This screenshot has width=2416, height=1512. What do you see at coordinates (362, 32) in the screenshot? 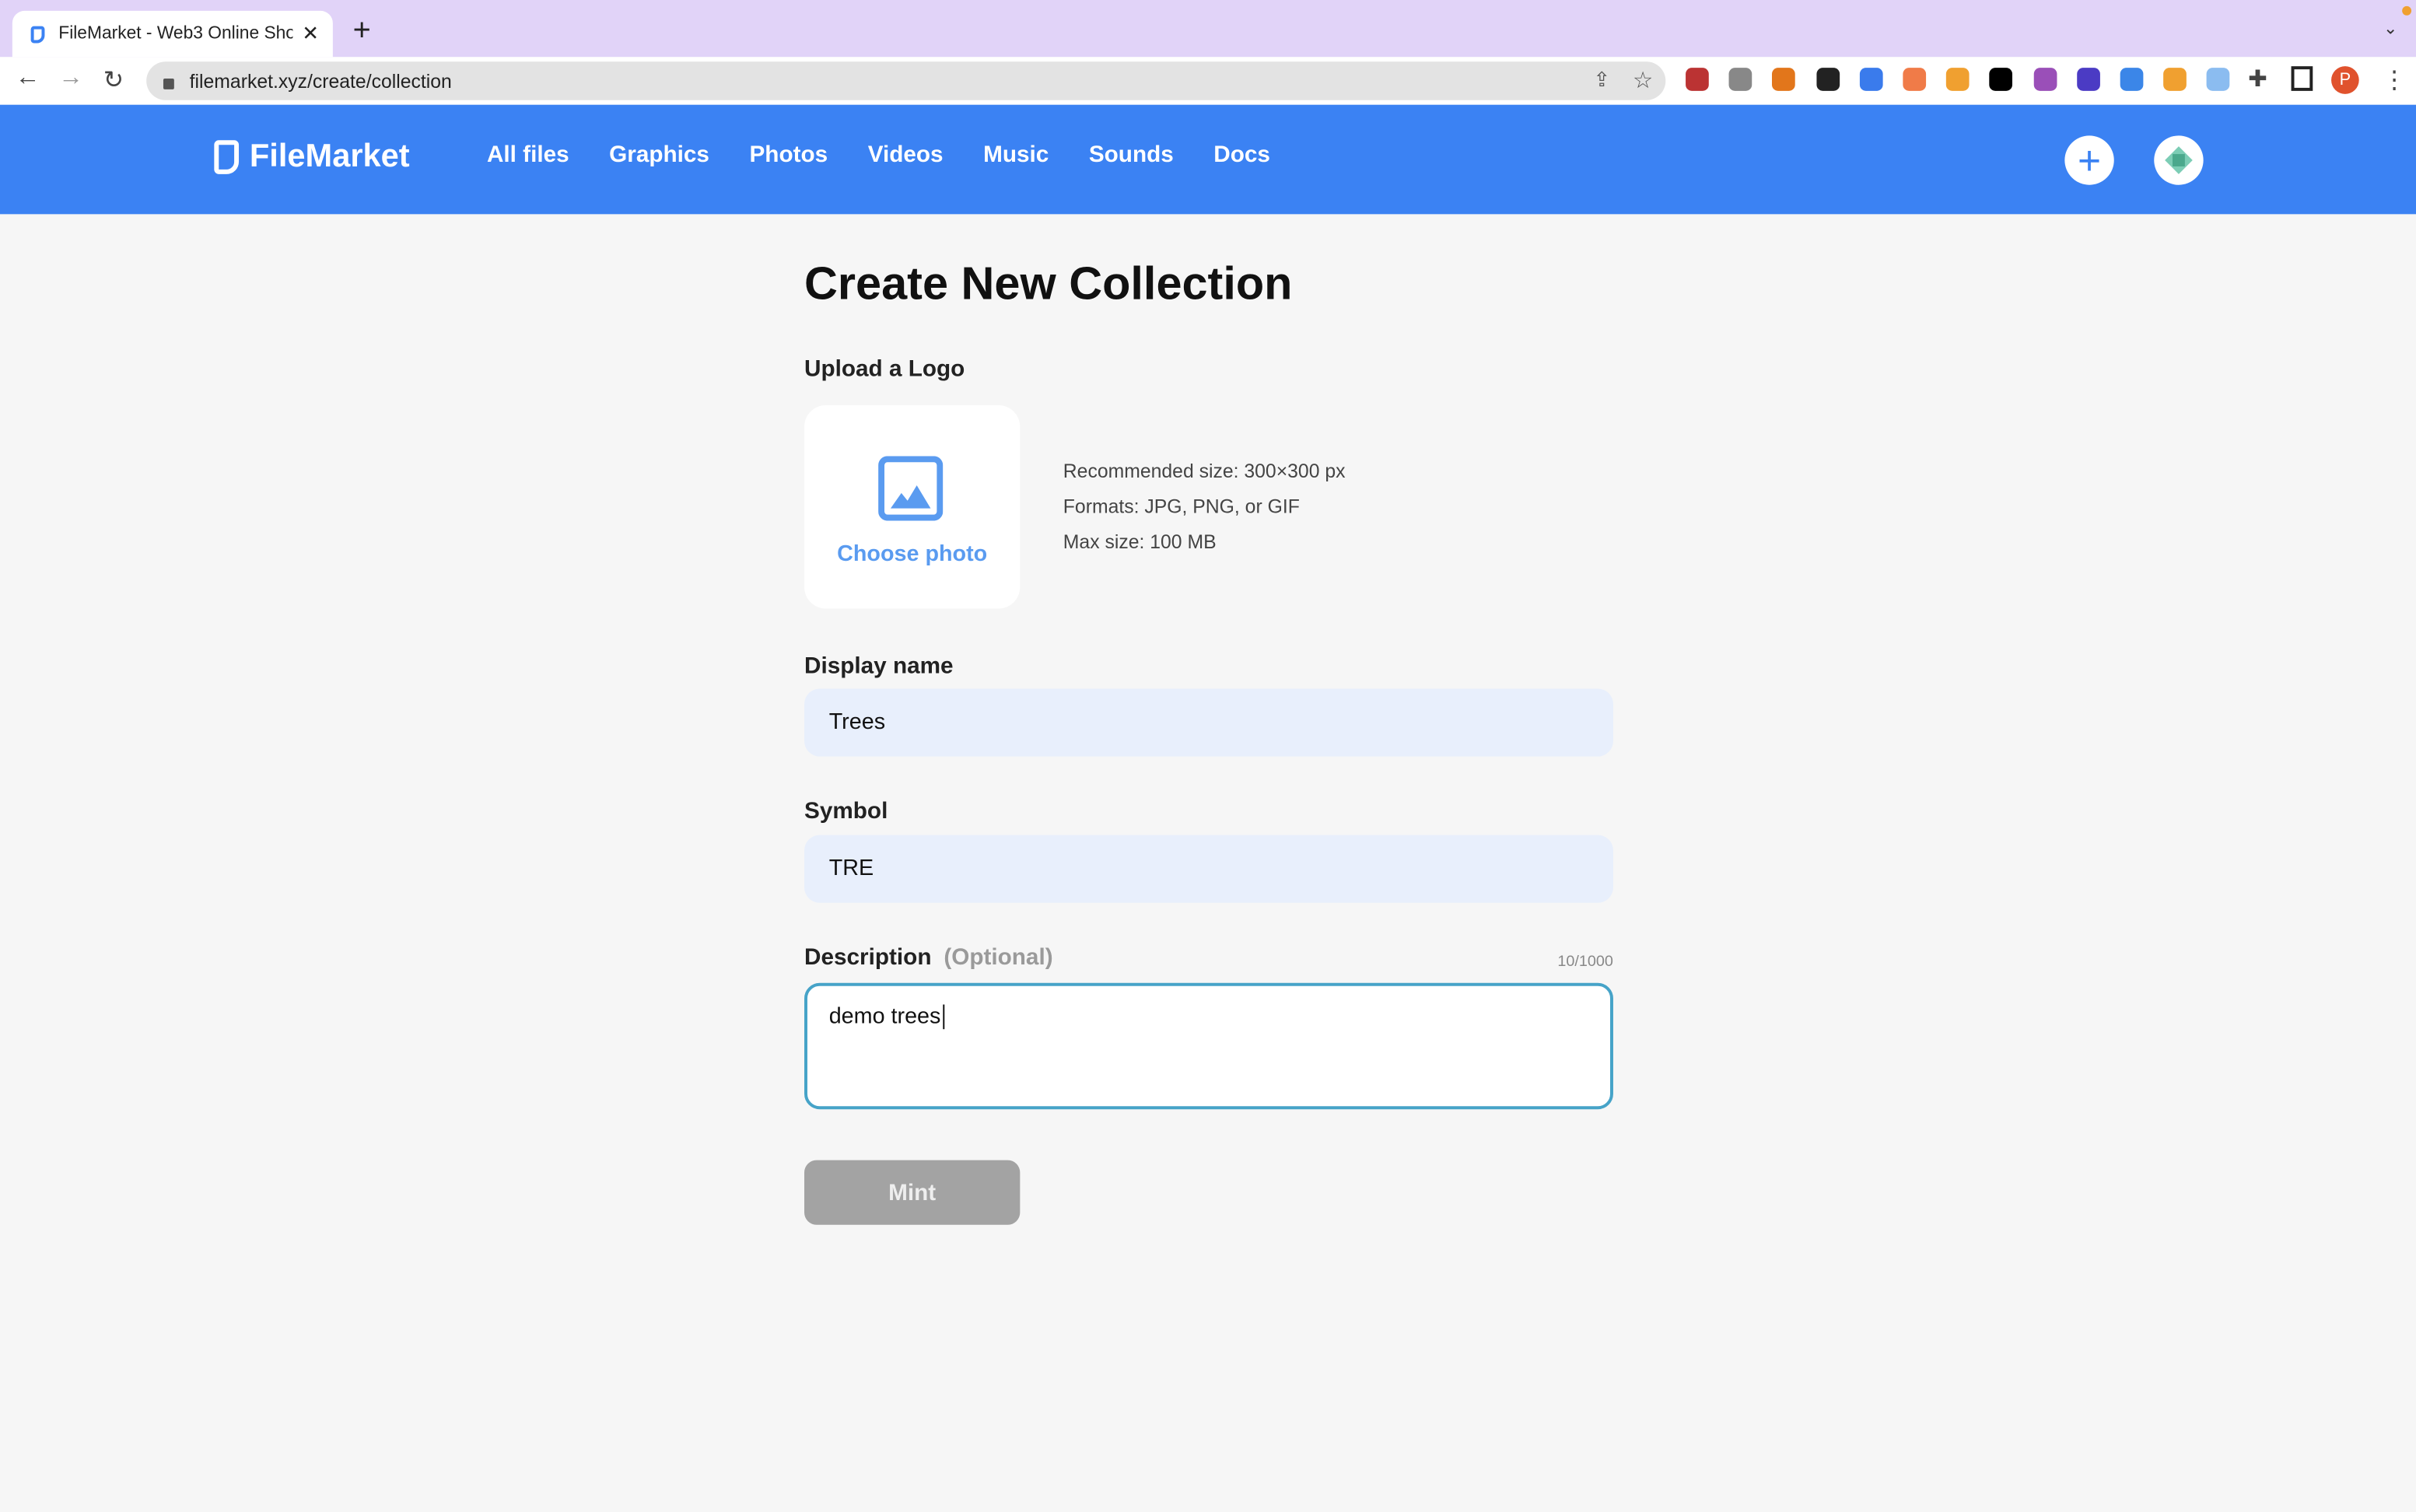
I see `new-tab-icon: +` at bounding box center [362, 32].